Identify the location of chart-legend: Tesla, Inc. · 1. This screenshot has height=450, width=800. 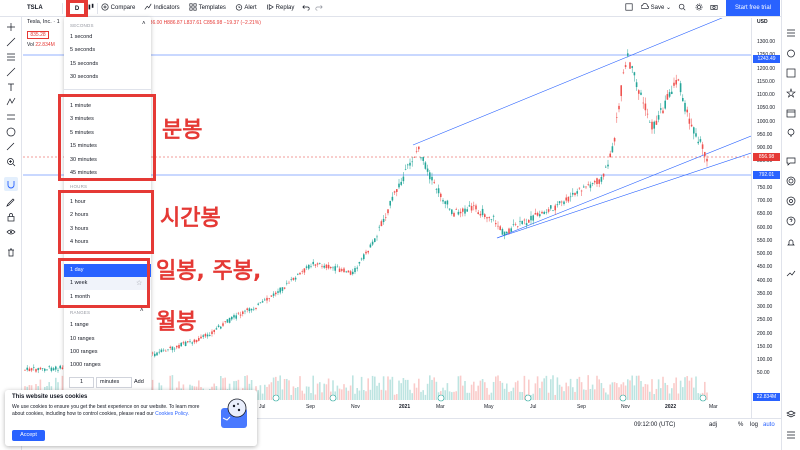
(43, 22).